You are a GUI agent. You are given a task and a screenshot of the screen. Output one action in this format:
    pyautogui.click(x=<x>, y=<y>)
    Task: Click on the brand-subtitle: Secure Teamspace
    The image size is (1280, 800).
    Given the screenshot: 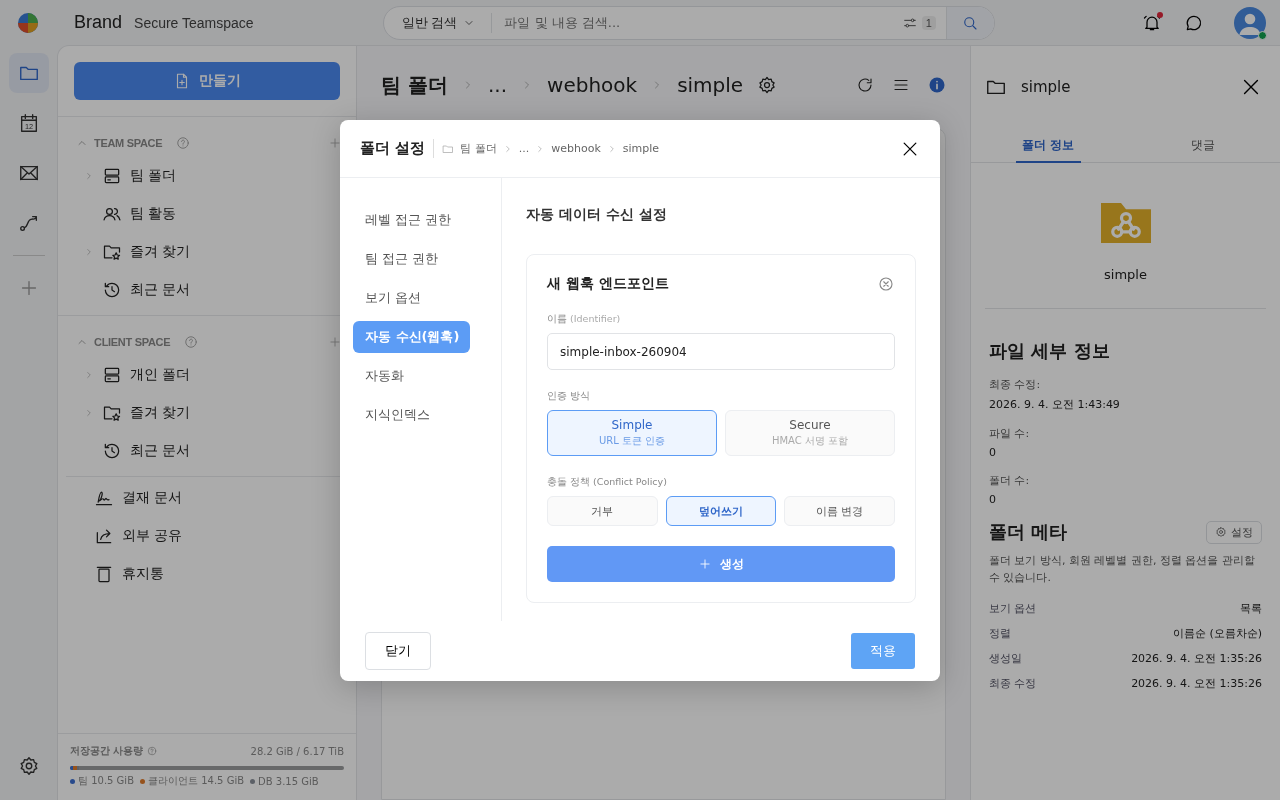 What is the action you would take?
    pyautogui.click(x=194, y=22)
    